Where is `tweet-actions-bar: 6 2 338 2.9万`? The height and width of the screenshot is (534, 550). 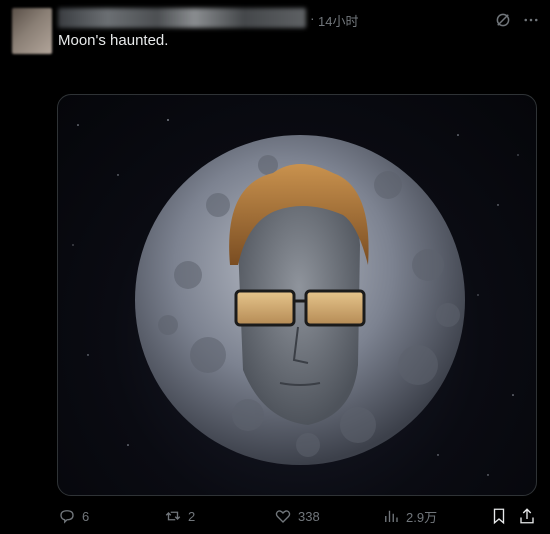
tweet-actions-bar: 6 2 338 2.9万 is located at coordinates (275, 516).